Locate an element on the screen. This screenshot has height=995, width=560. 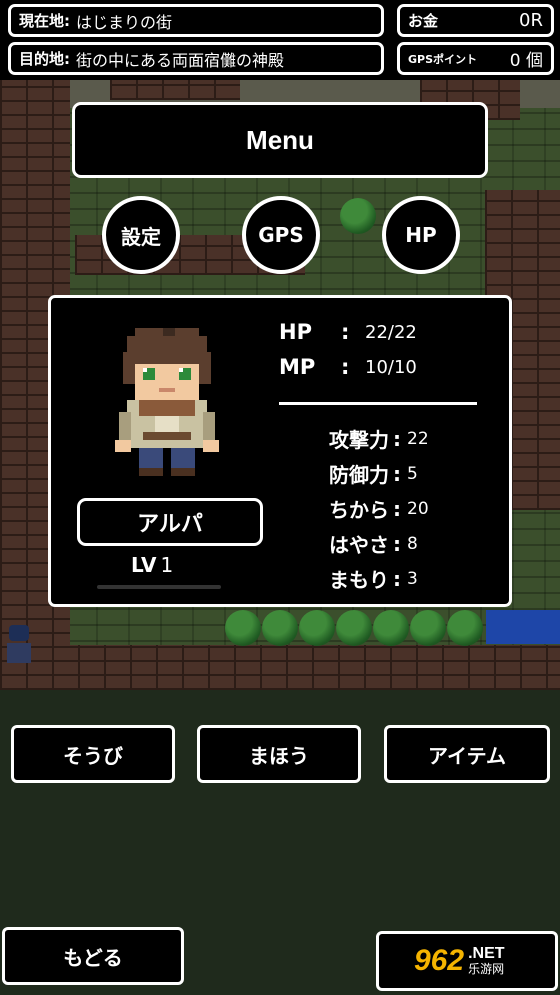
map-water is located at coordinates (523, 627).